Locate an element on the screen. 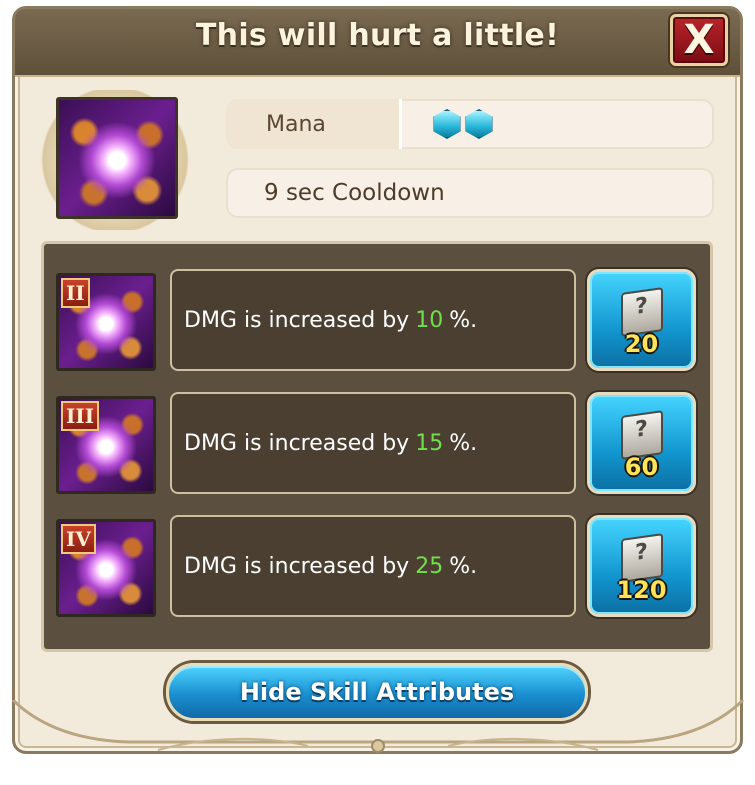  cost-value: 20 is located at coordinates (641, 344).